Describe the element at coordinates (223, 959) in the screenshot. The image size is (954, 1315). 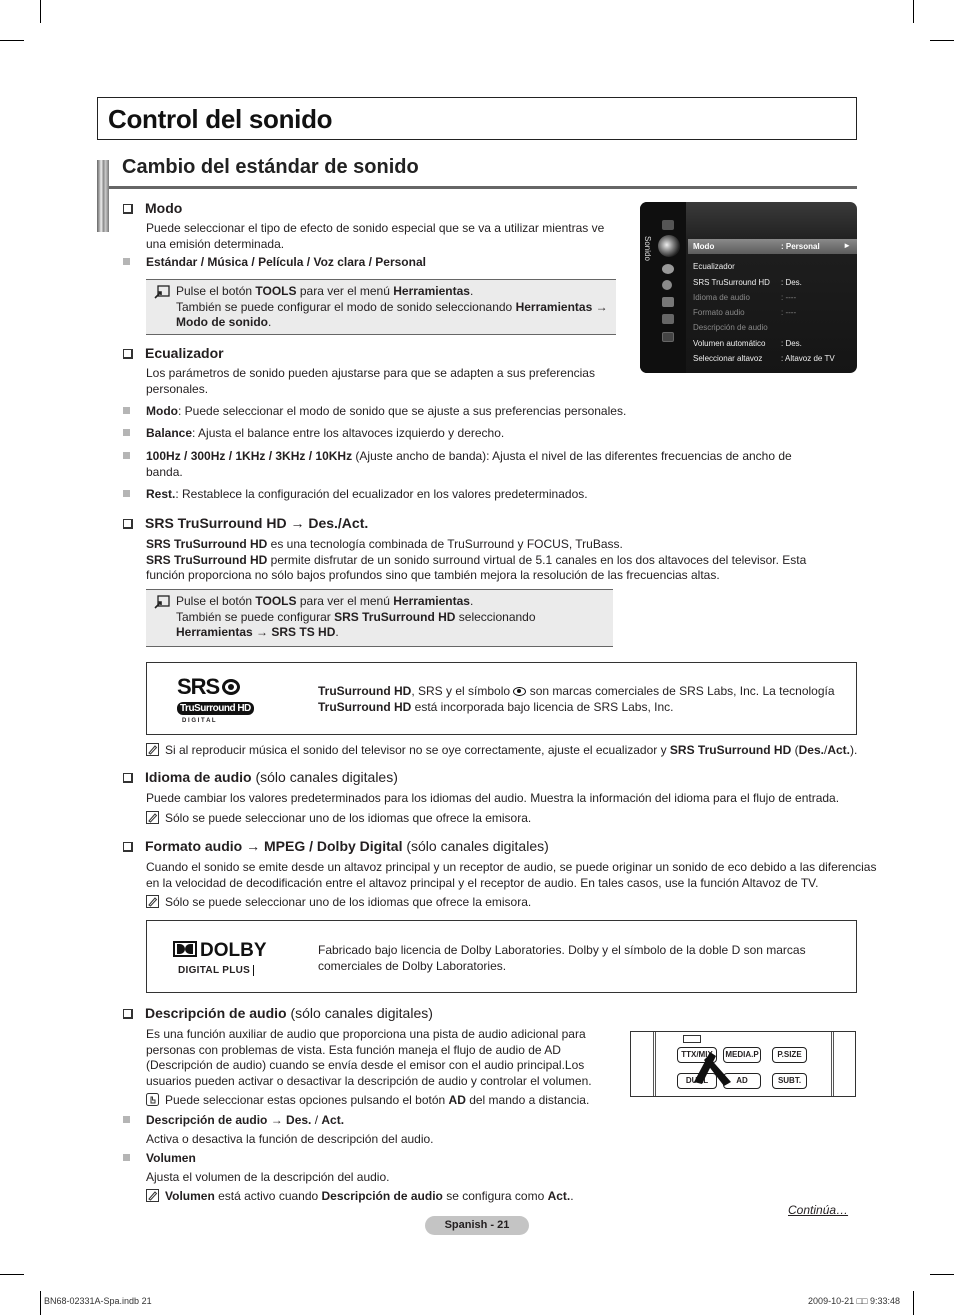
I see `dolby-logo: DOLBY DIGITAL PLUS` at that location.